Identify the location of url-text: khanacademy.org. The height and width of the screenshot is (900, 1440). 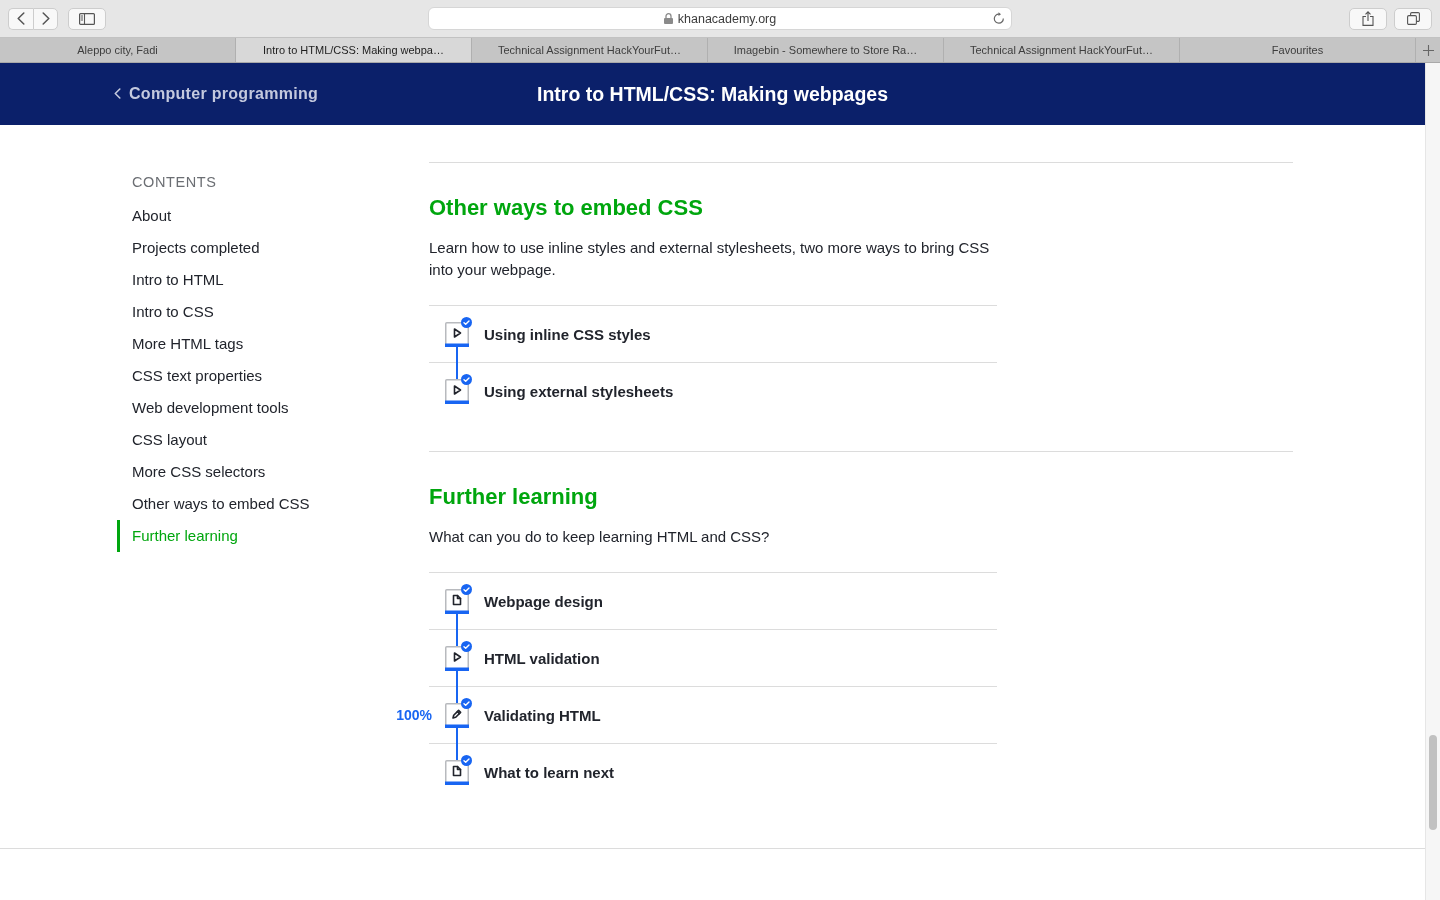
(727, 18).